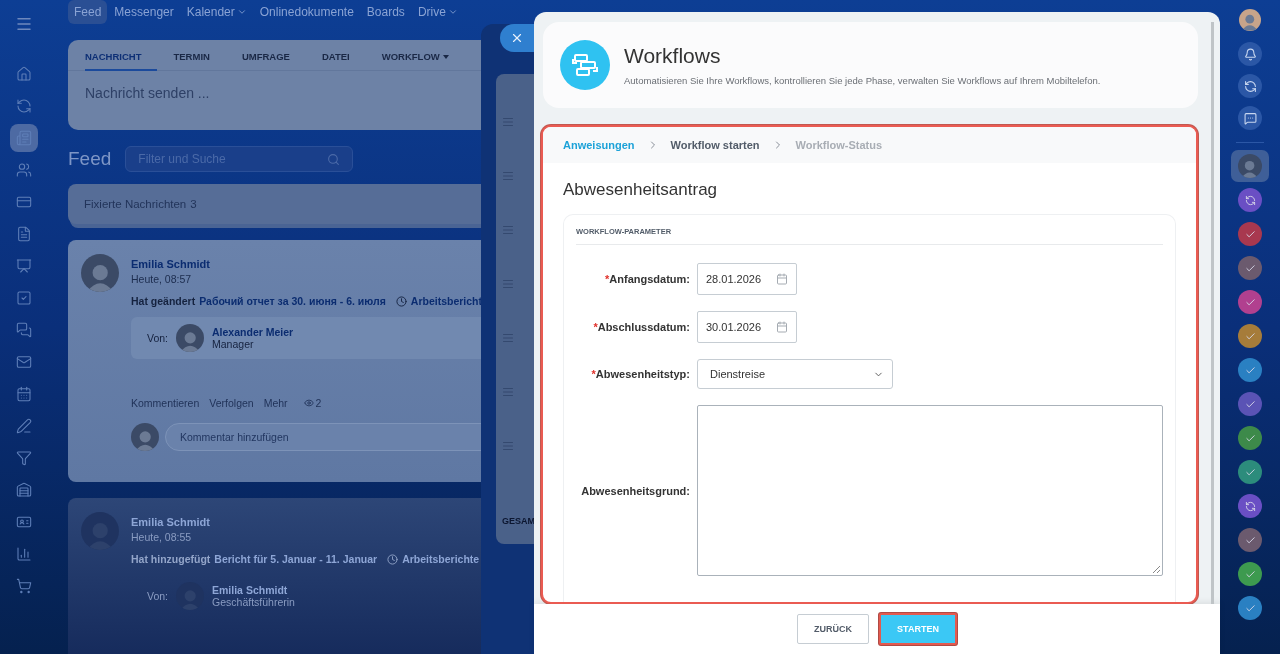 This screenshot has width=1280, height=654. Describe the element at coordinates (1250, 166) in the screenshot. I see `chat-avatar` at that location.